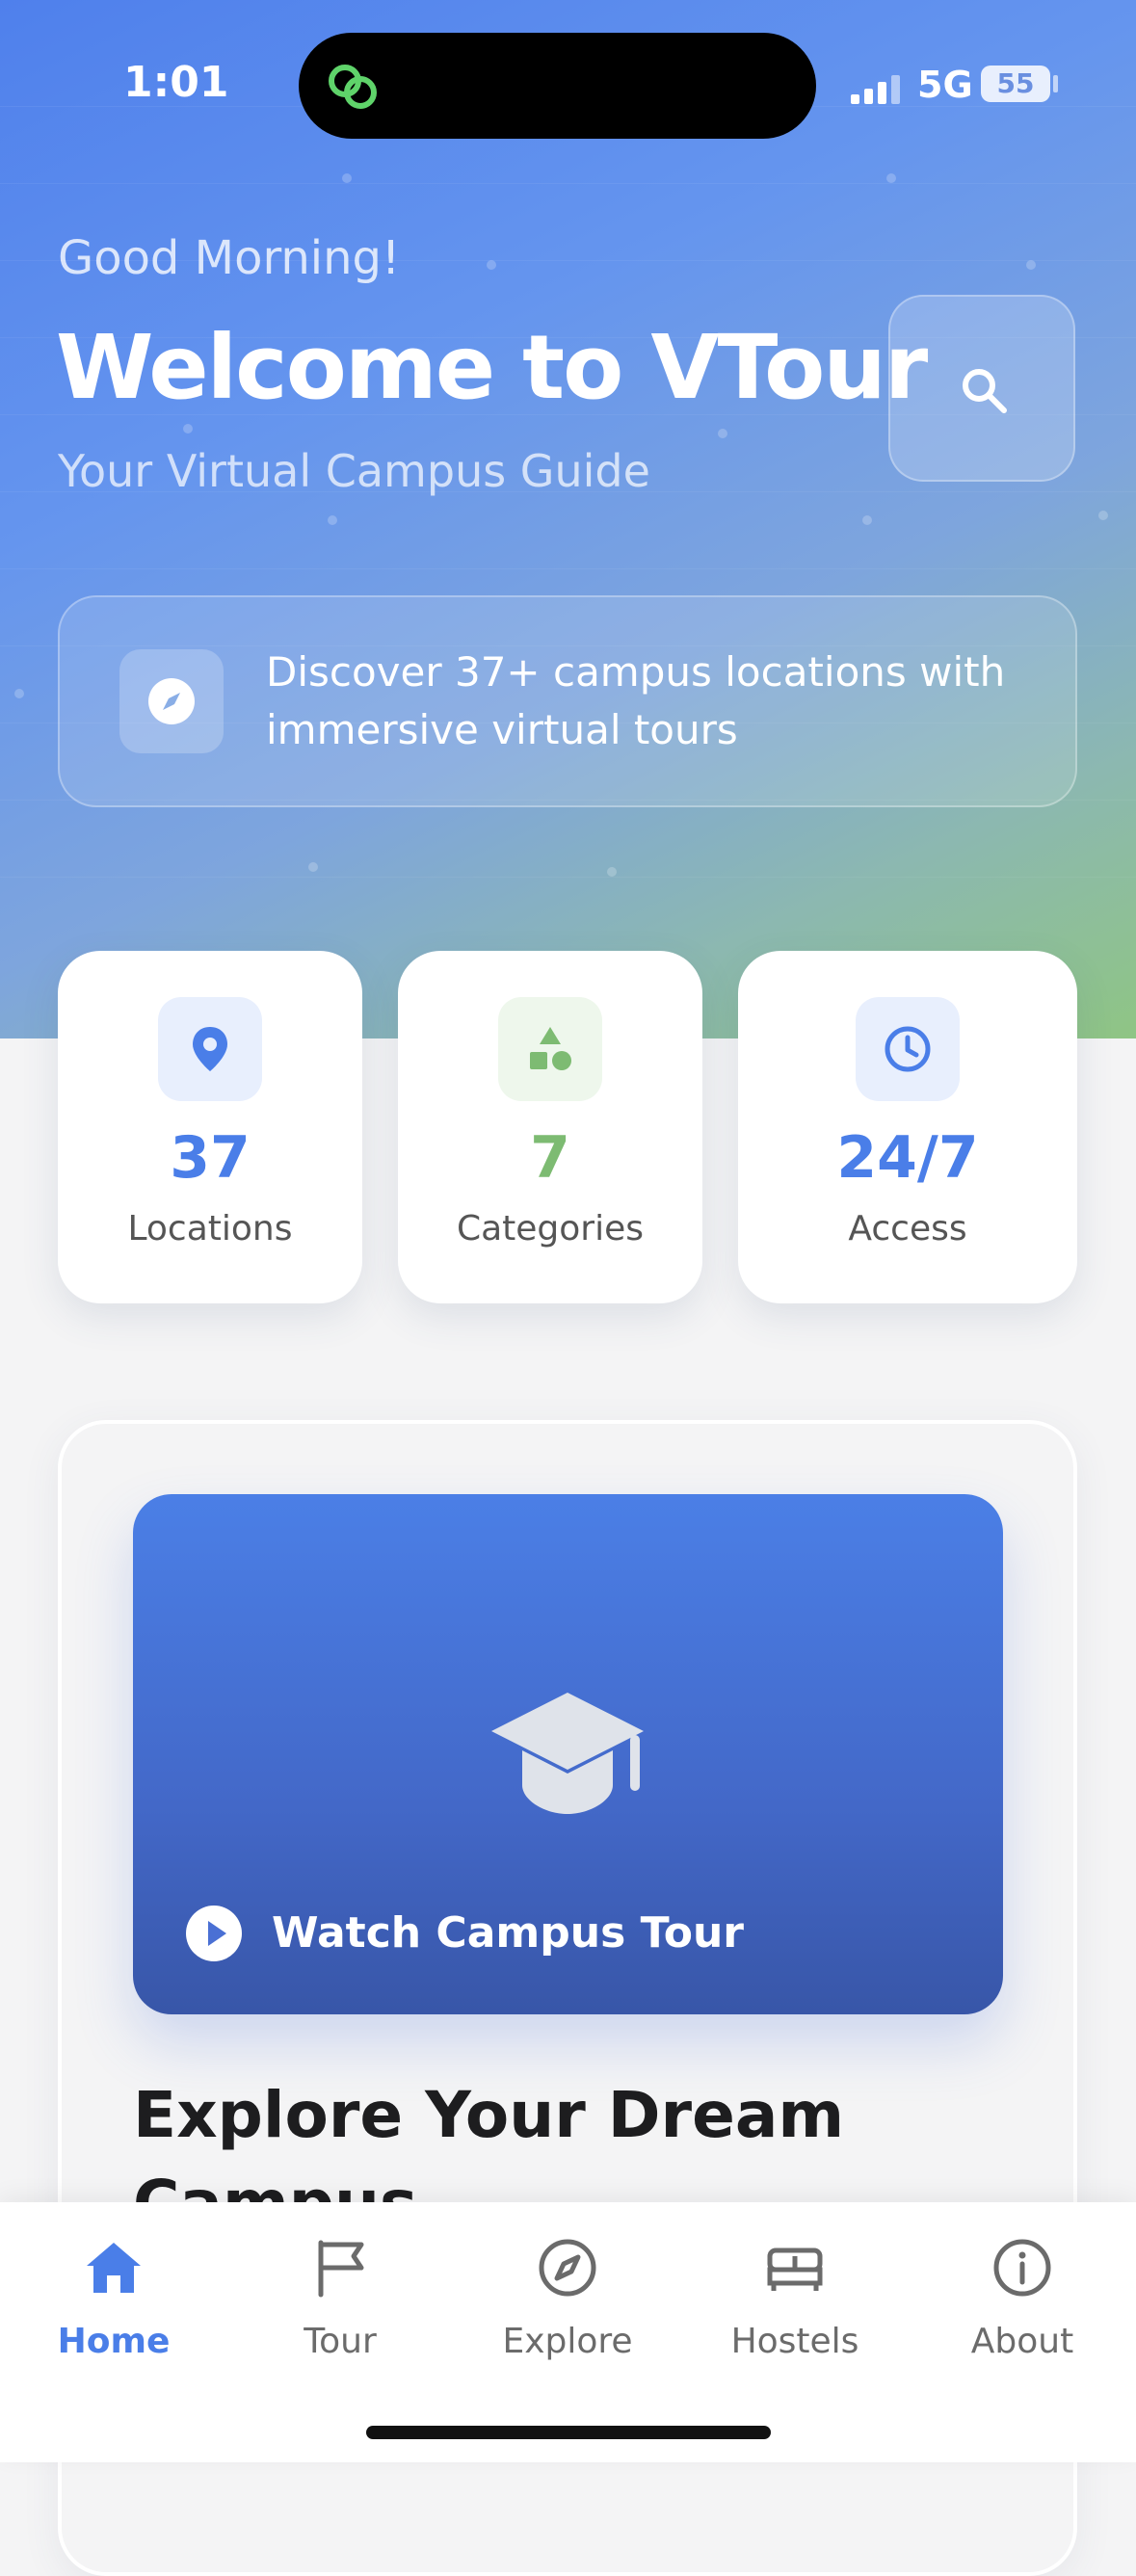 The image size is (1136, 2576). Describe the element at coordinates (492, 367) in the screenshot. I see `page-title: Welcome to VTour` at that location.